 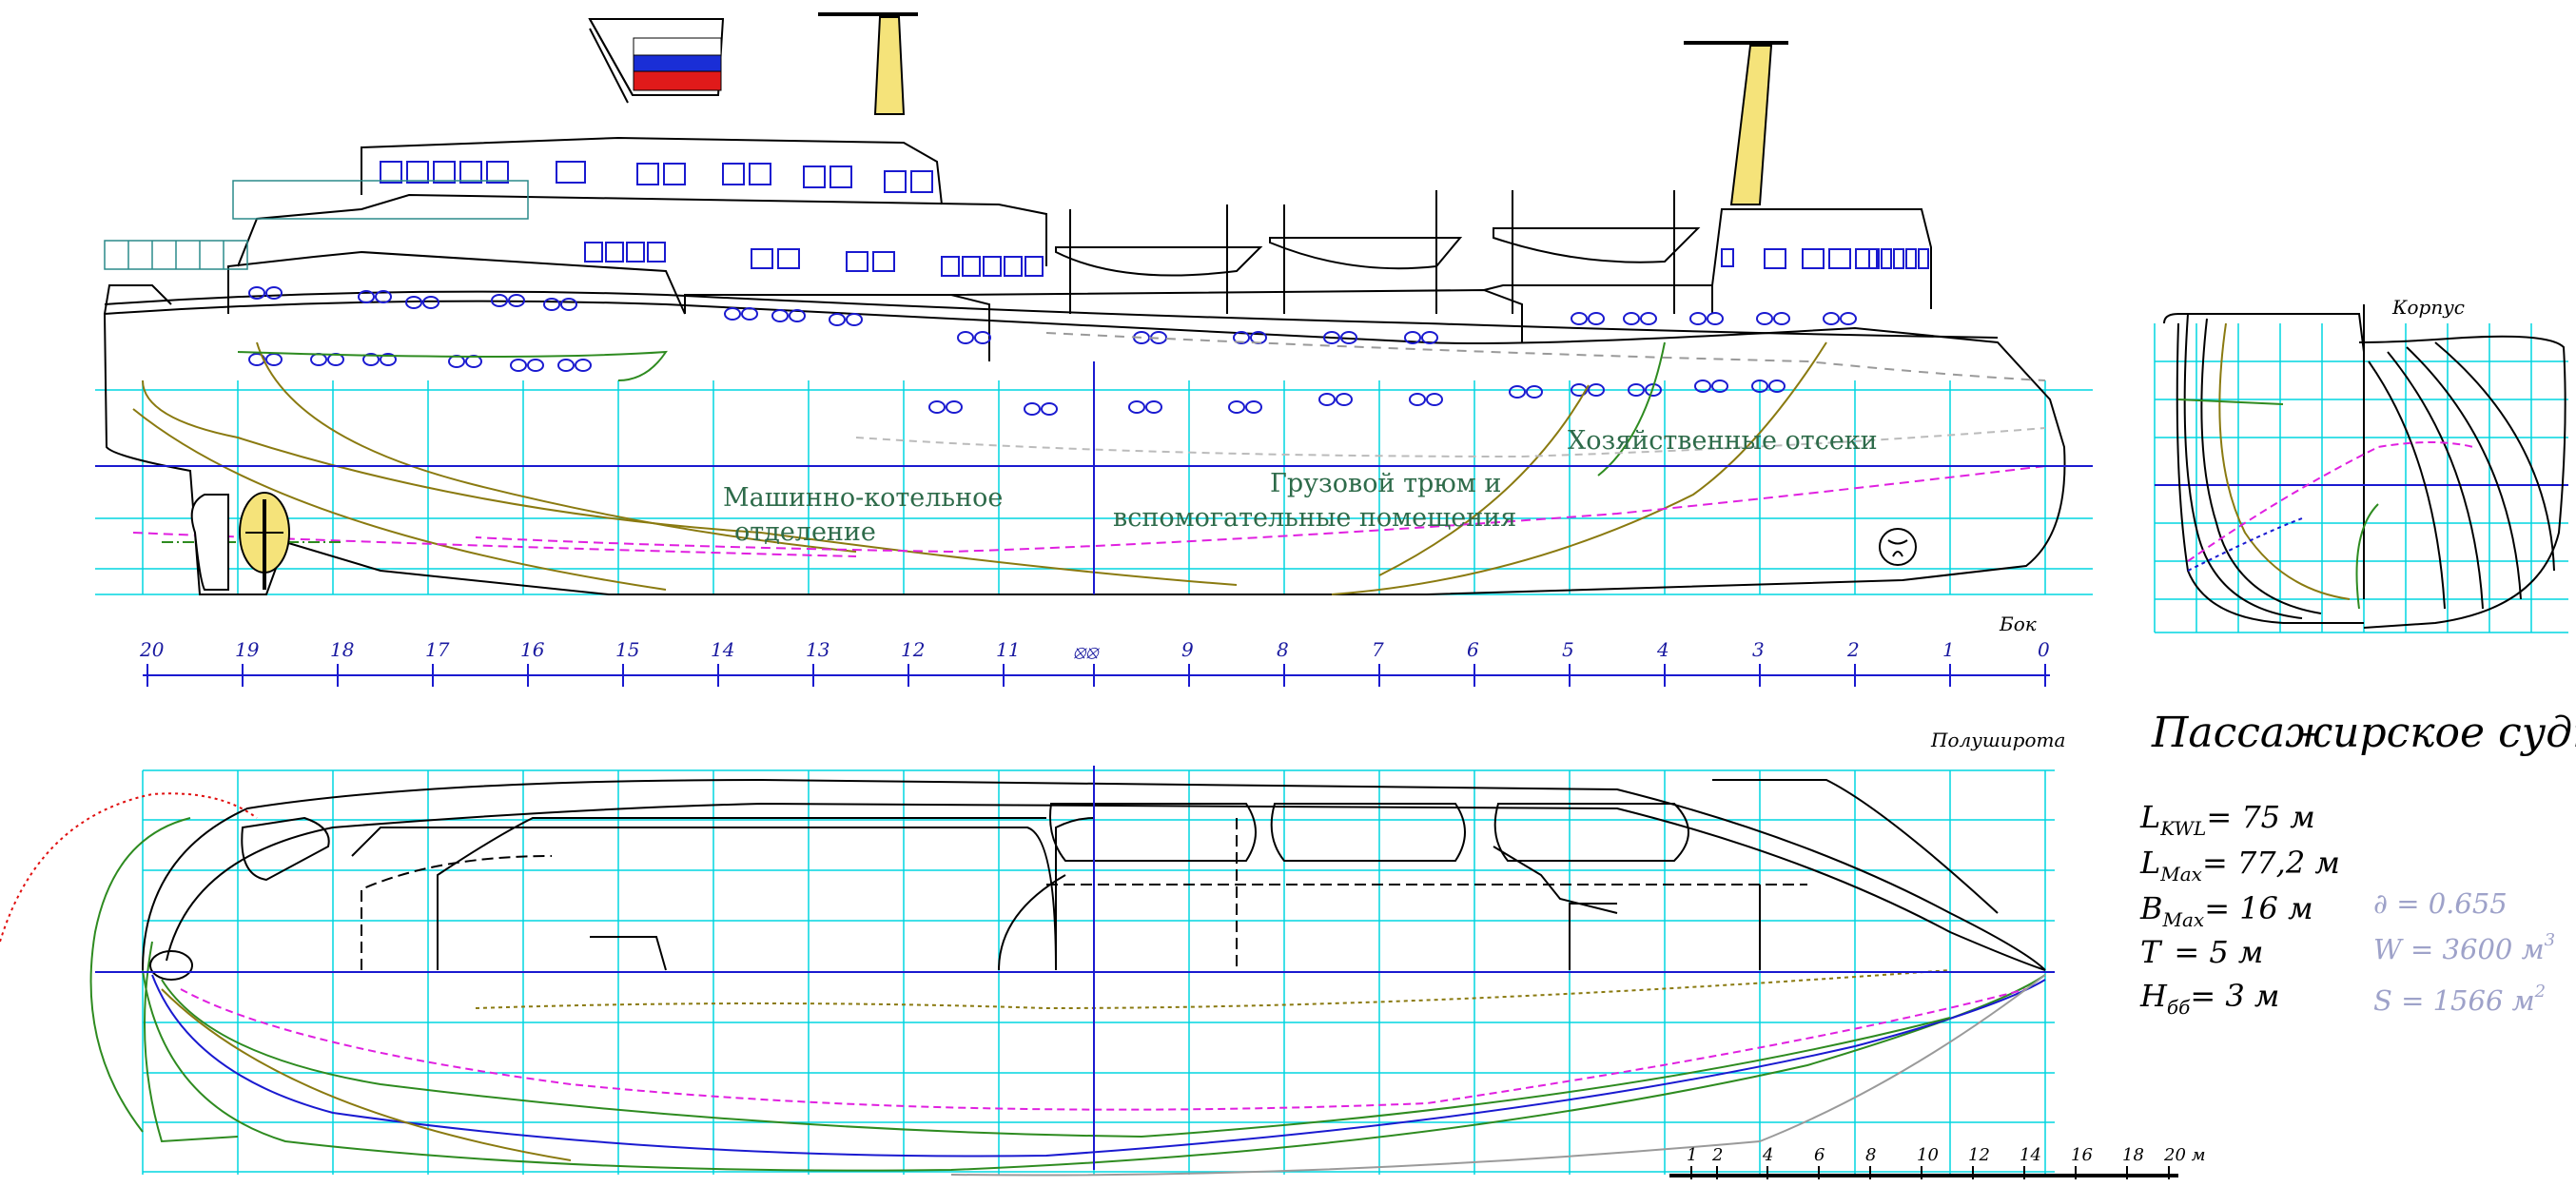 What do you see at coordinates (1928, 1155) in the screenshot?
I see `scale-label: 10` at bounding box center [1928, 1155].